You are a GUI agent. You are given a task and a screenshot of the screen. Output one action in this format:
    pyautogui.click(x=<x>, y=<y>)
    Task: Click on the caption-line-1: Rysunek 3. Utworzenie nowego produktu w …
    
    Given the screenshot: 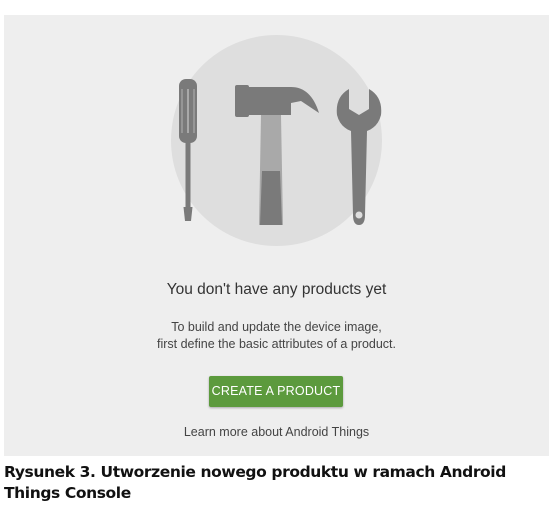 What is the action you would take?
    pyautogui.click(x=255, y=472)
    